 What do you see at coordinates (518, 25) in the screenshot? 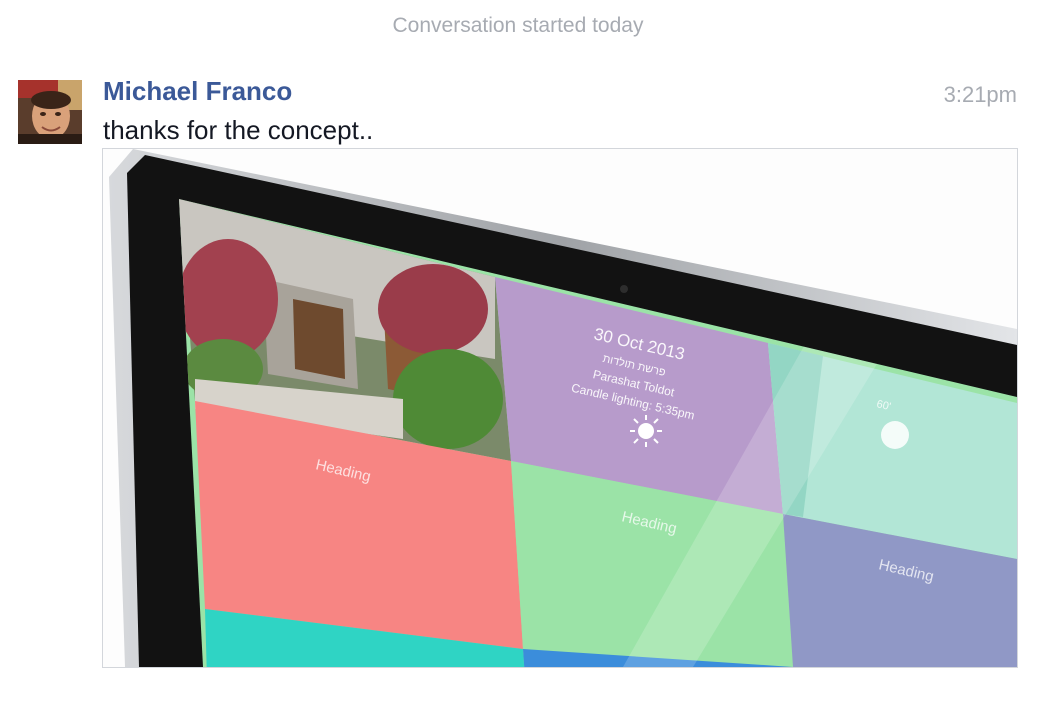
I see `conversation-started-label: Conversation started today` at bounding box center [518, 25].